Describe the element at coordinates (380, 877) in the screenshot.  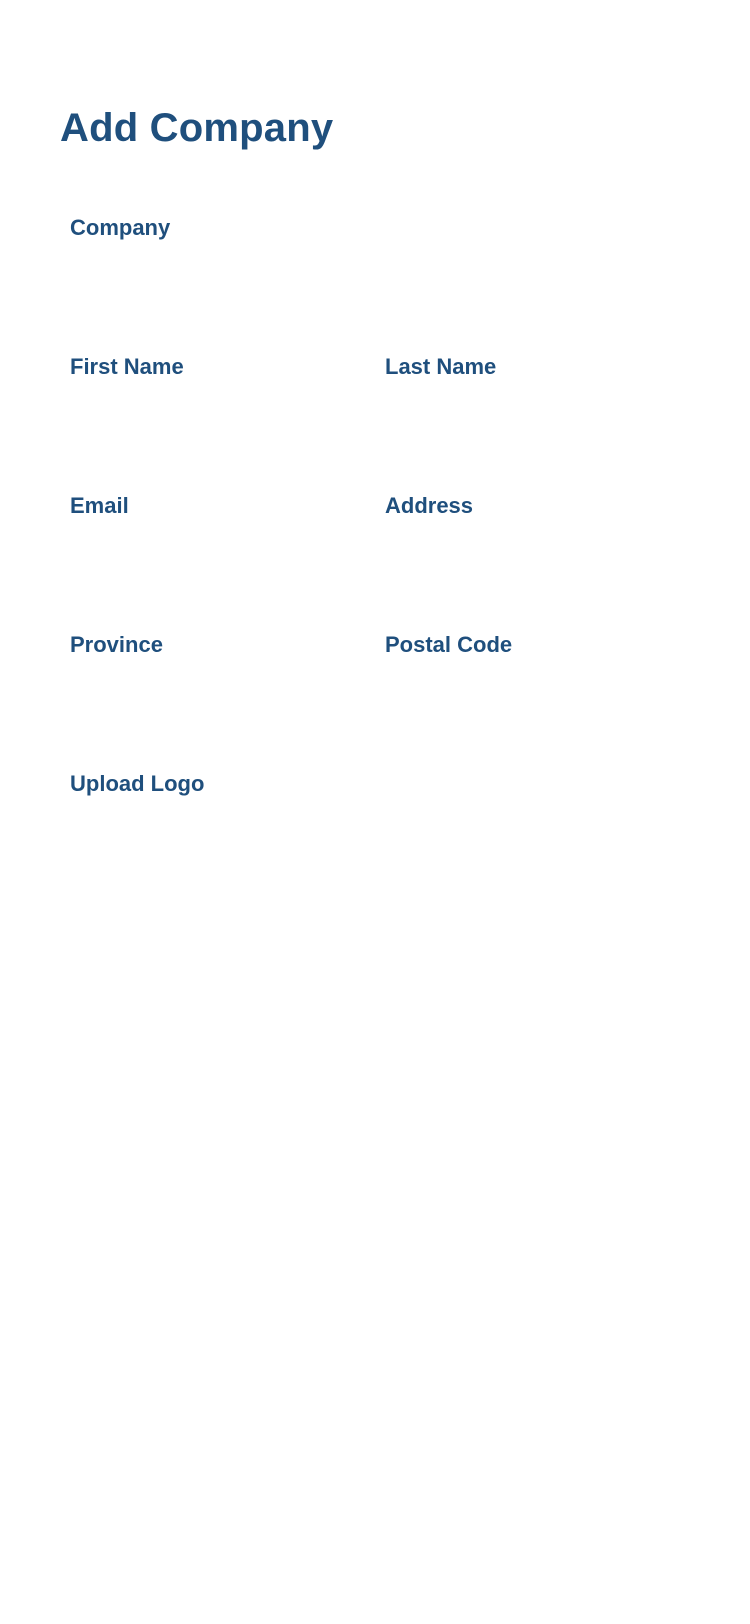
I see `upload-logo-dropzone` at that location.